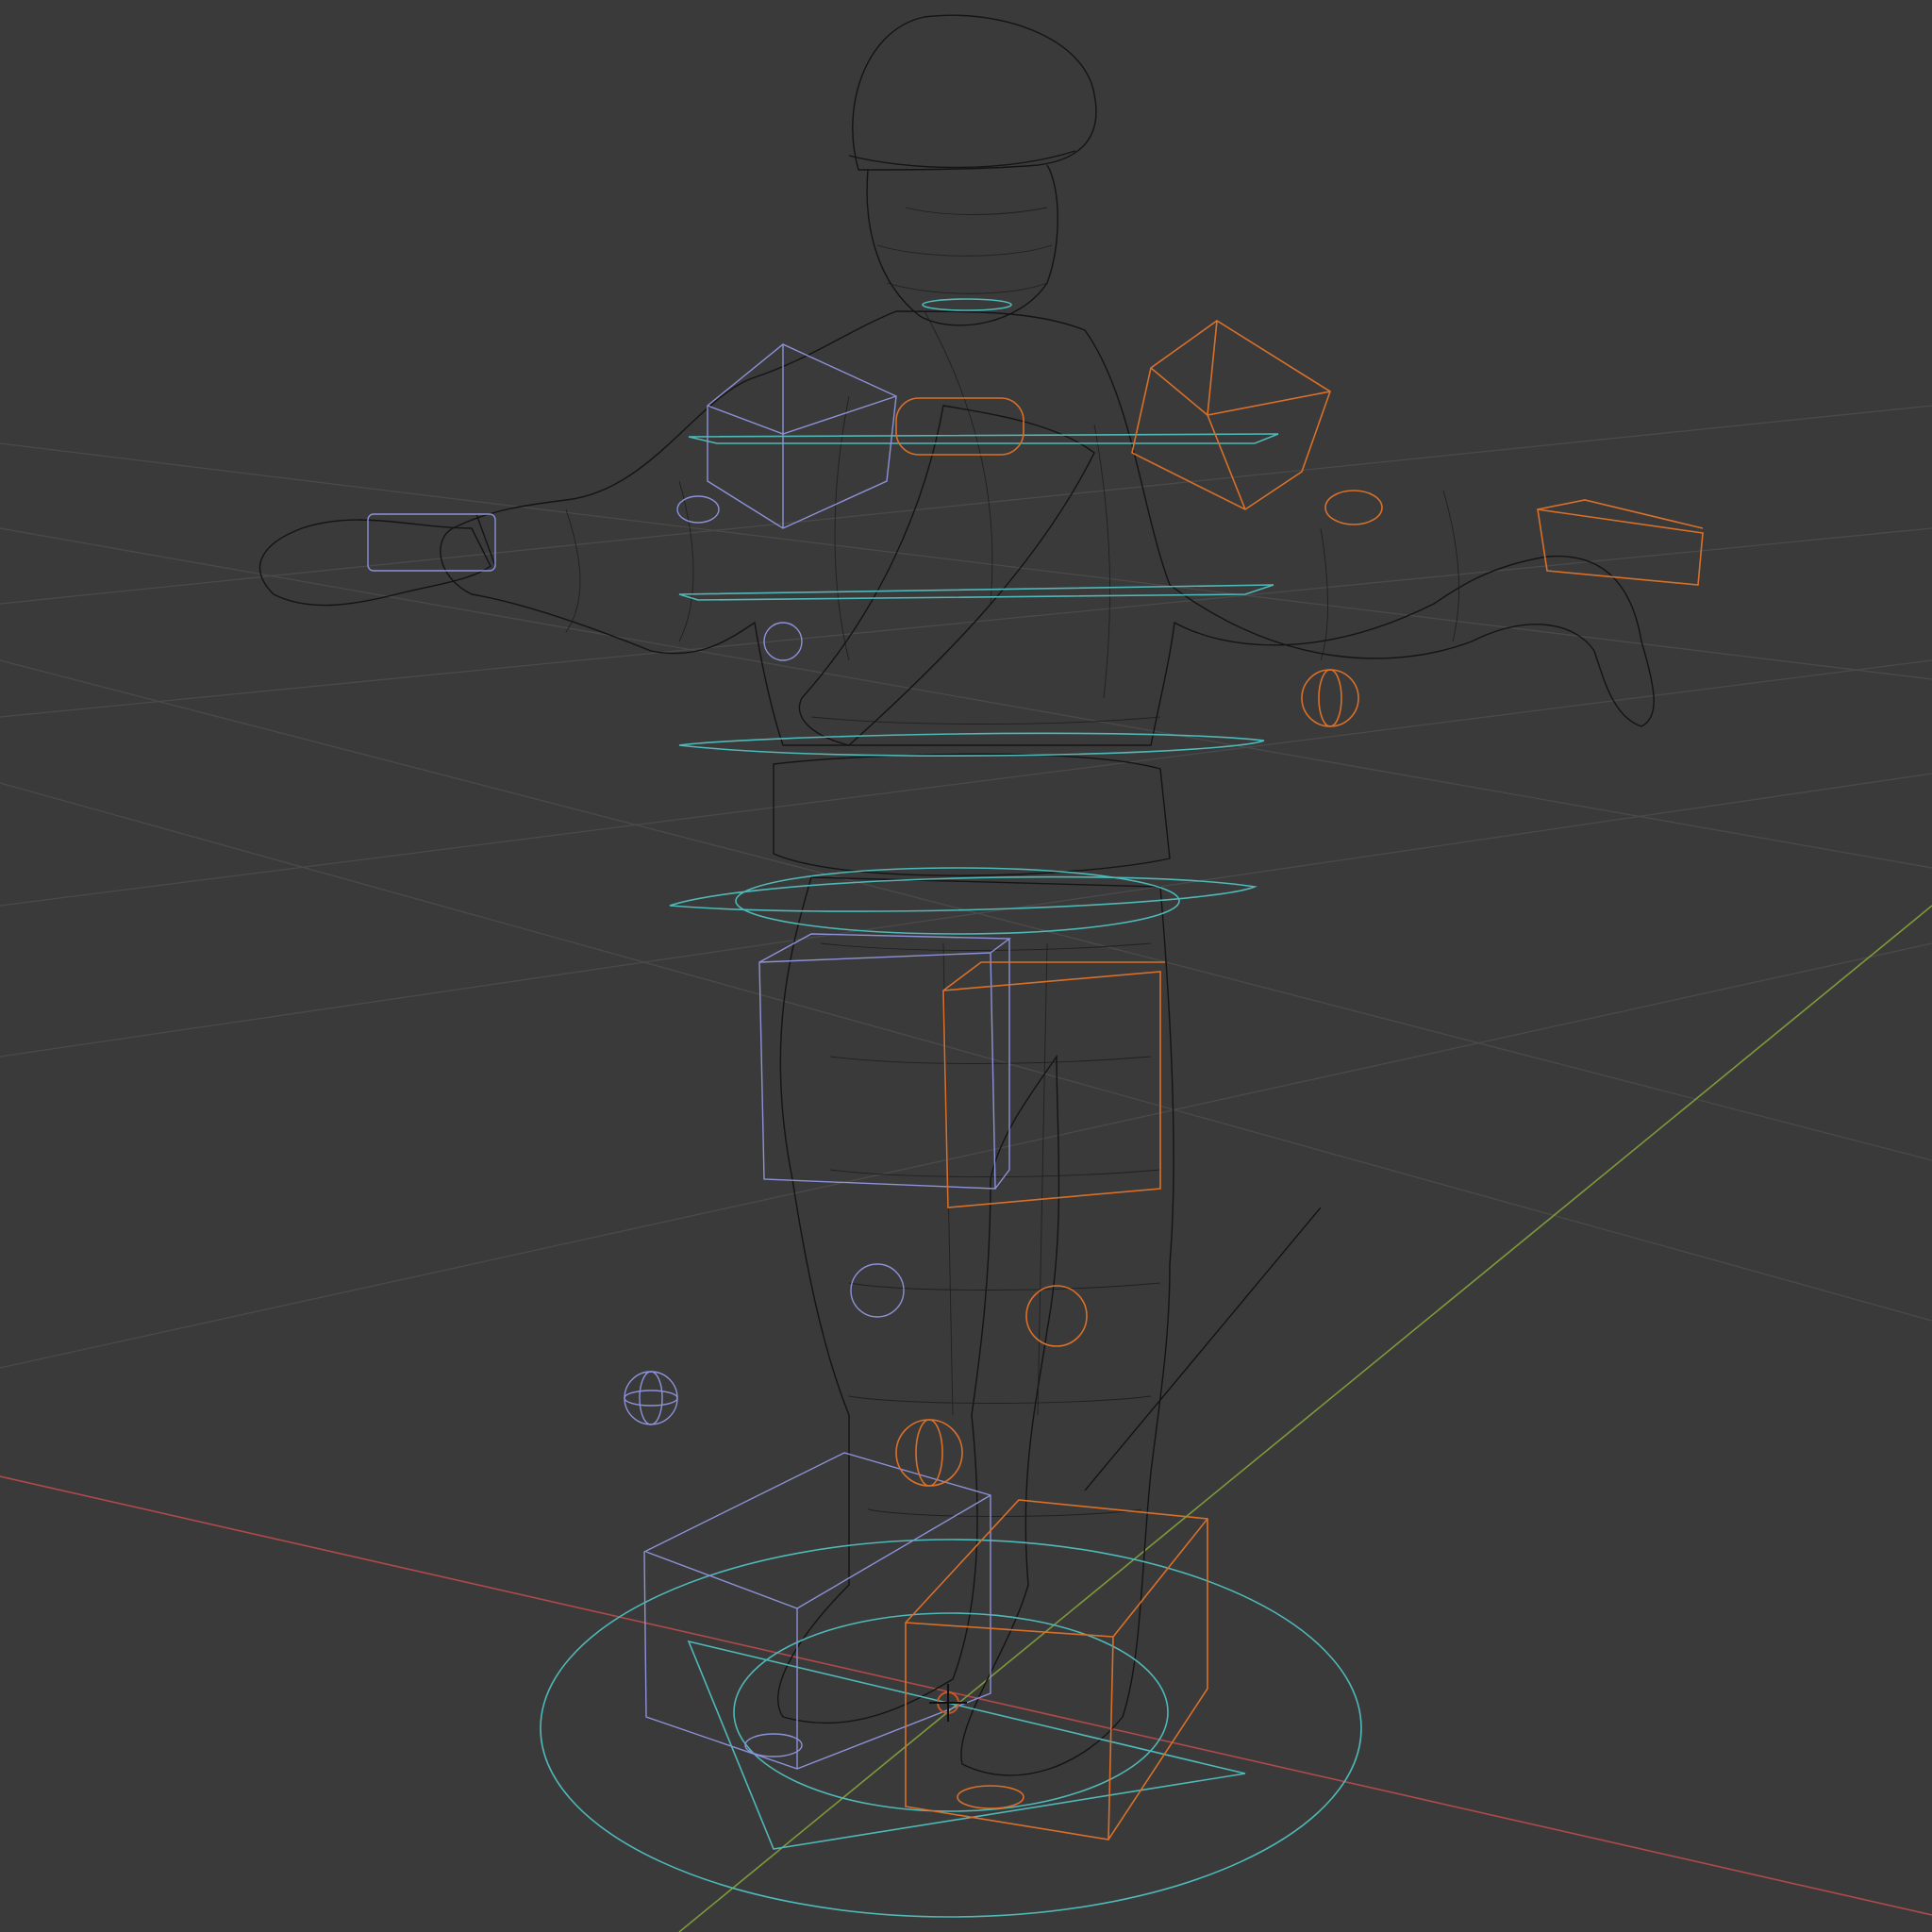 Image resolution: width=1932 pixels, height=1932 pixels. Describe the element at coordinates (951, 1728) in the screenshot. I see `root-control-circle` at that location.